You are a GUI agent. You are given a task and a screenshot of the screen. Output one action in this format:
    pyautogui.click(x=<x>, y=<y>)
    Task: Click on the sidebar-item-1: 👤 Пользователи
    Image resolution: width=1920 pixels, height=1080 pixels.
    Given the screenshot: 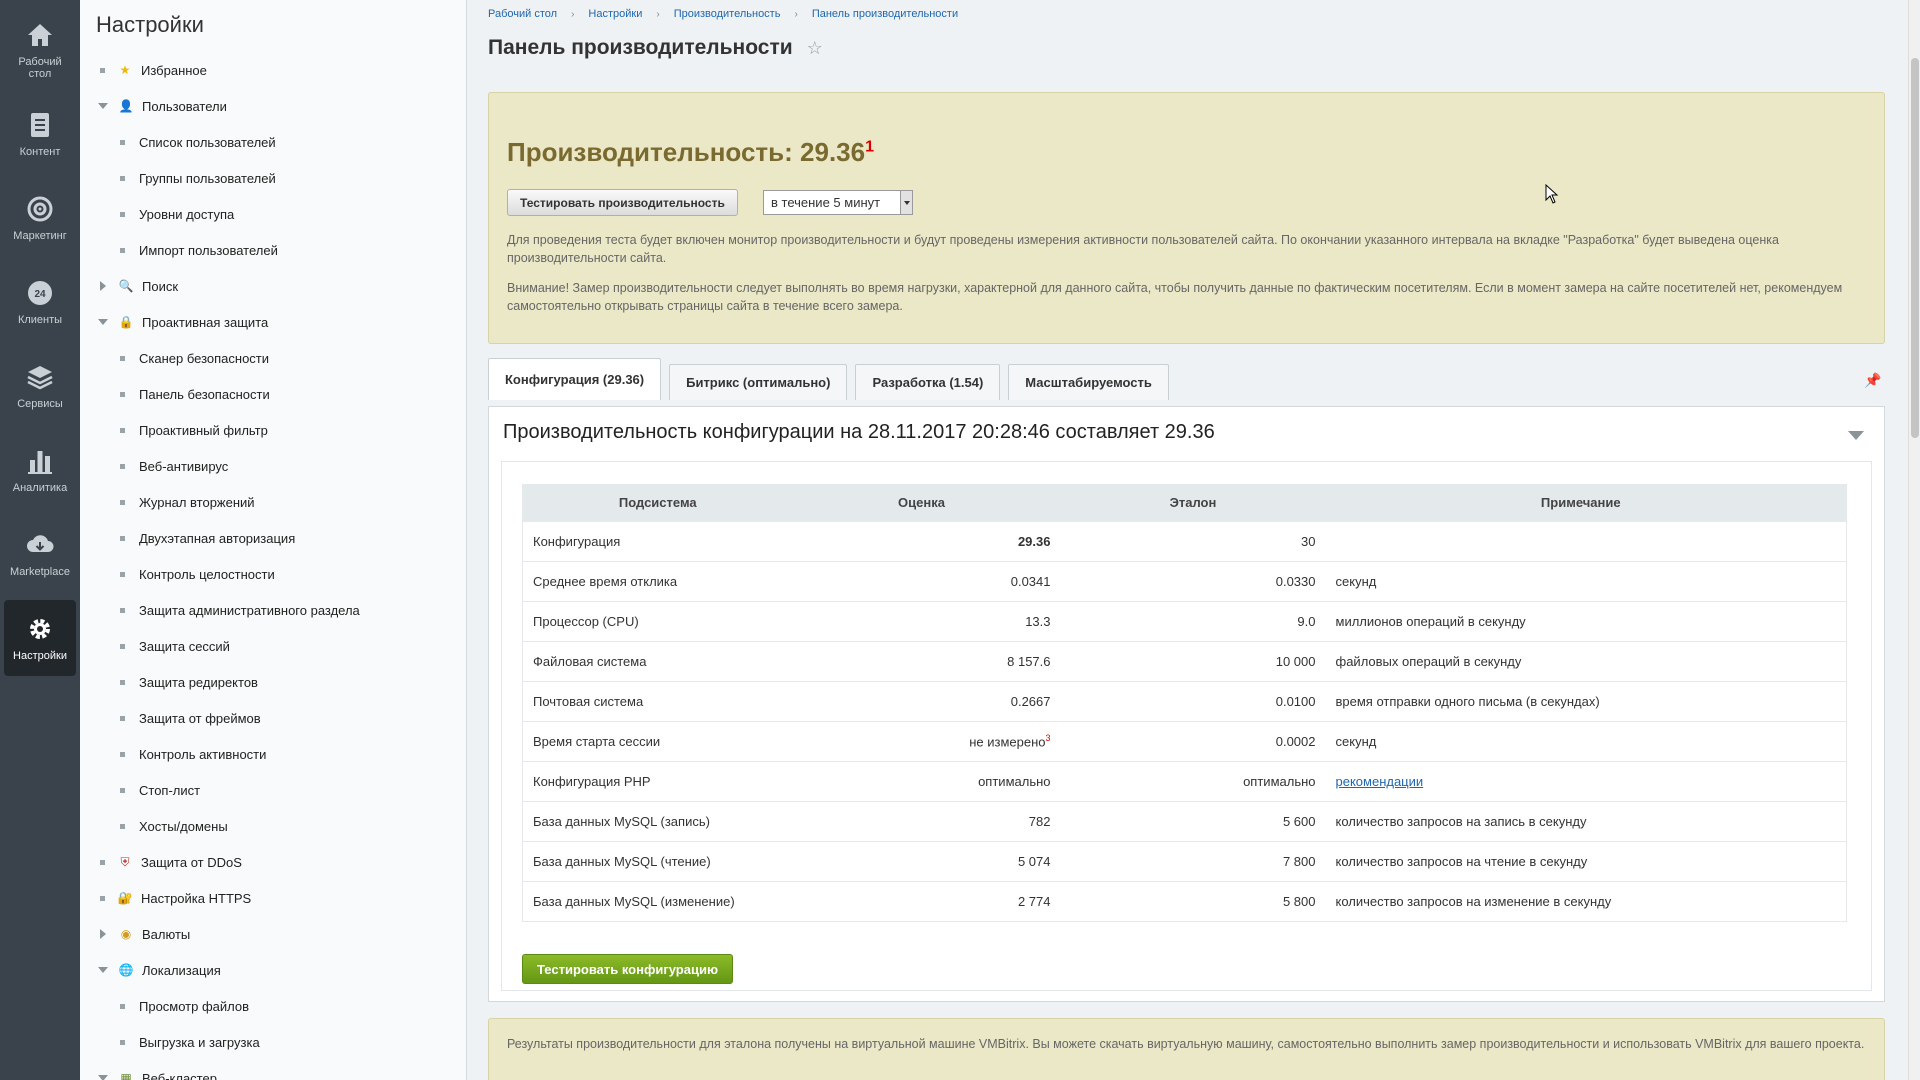 What is the action you would take?
    pyautogui.click(x=273, y=106)
    